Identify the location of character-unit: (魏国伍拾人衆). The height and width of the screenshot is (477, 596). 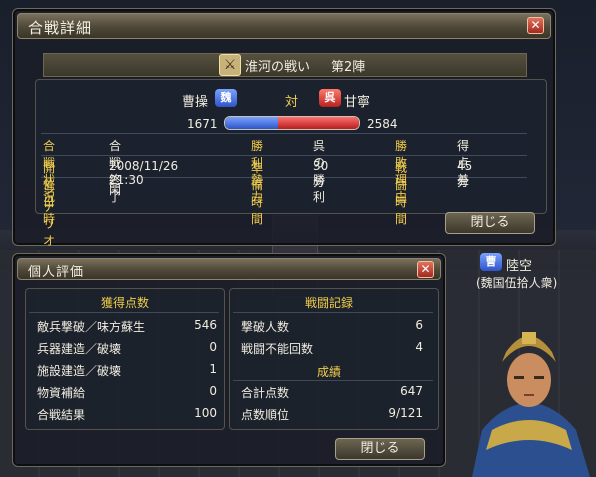
(517, 283).